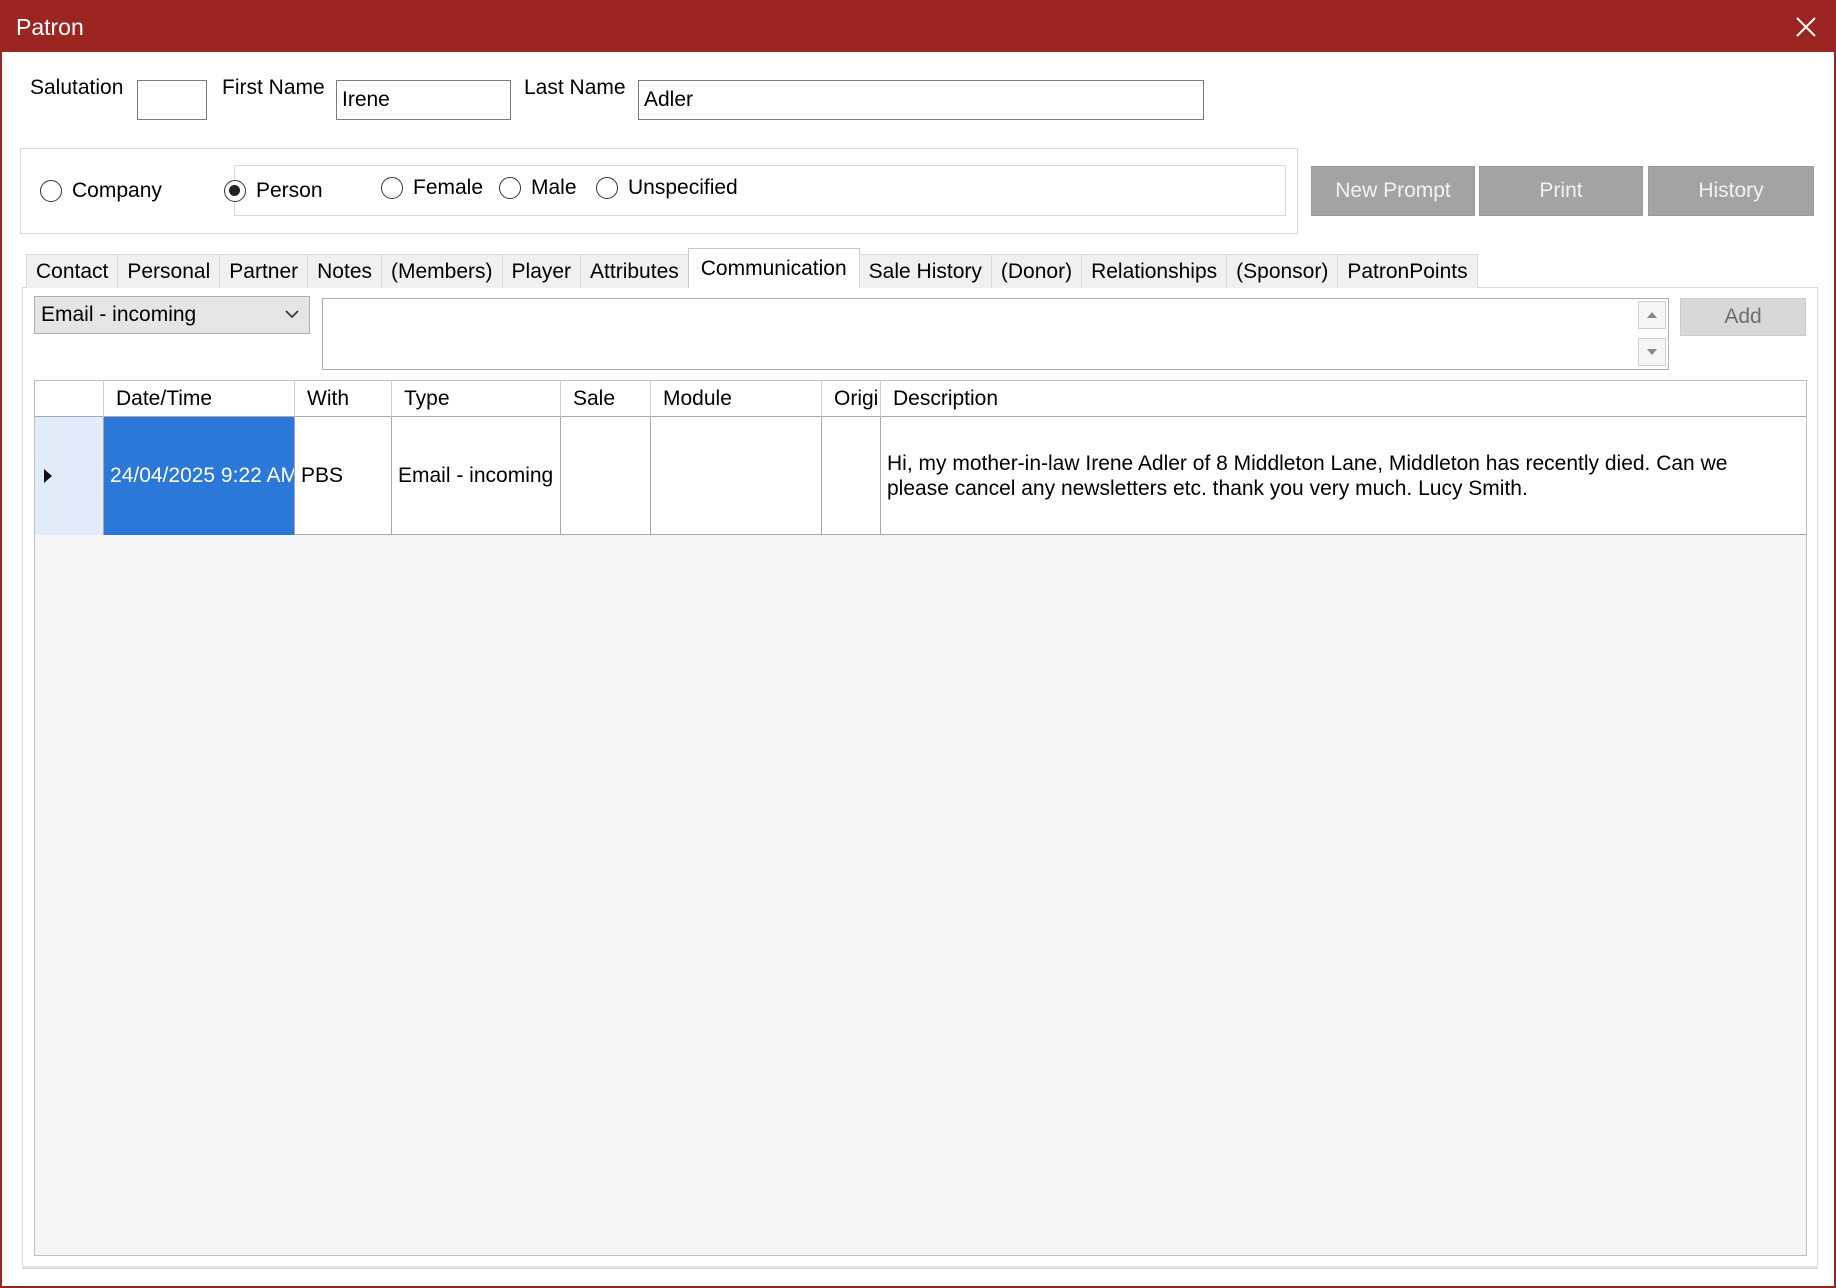 Image resolution: width=1836 pixels, height=1288 pixels. What do you see at coordinates (50, 27) in the screenshot?
I see `window-title: Patron` at bounding box center [50, 27].